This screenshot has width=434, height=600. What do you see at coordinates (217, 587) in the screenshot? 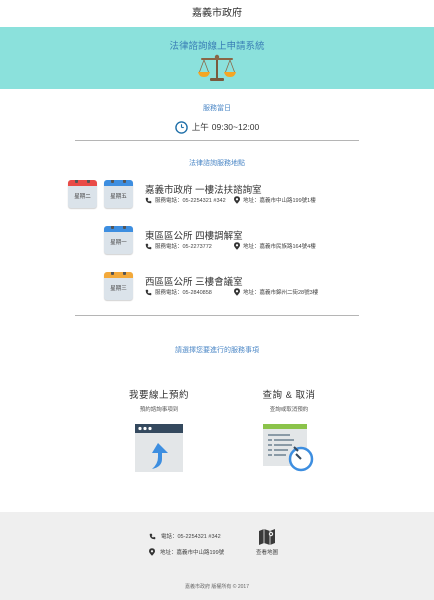
I see `copyright-text: 嘉義市政府 版權所有 © 2017` at bounding box center [217, 587].